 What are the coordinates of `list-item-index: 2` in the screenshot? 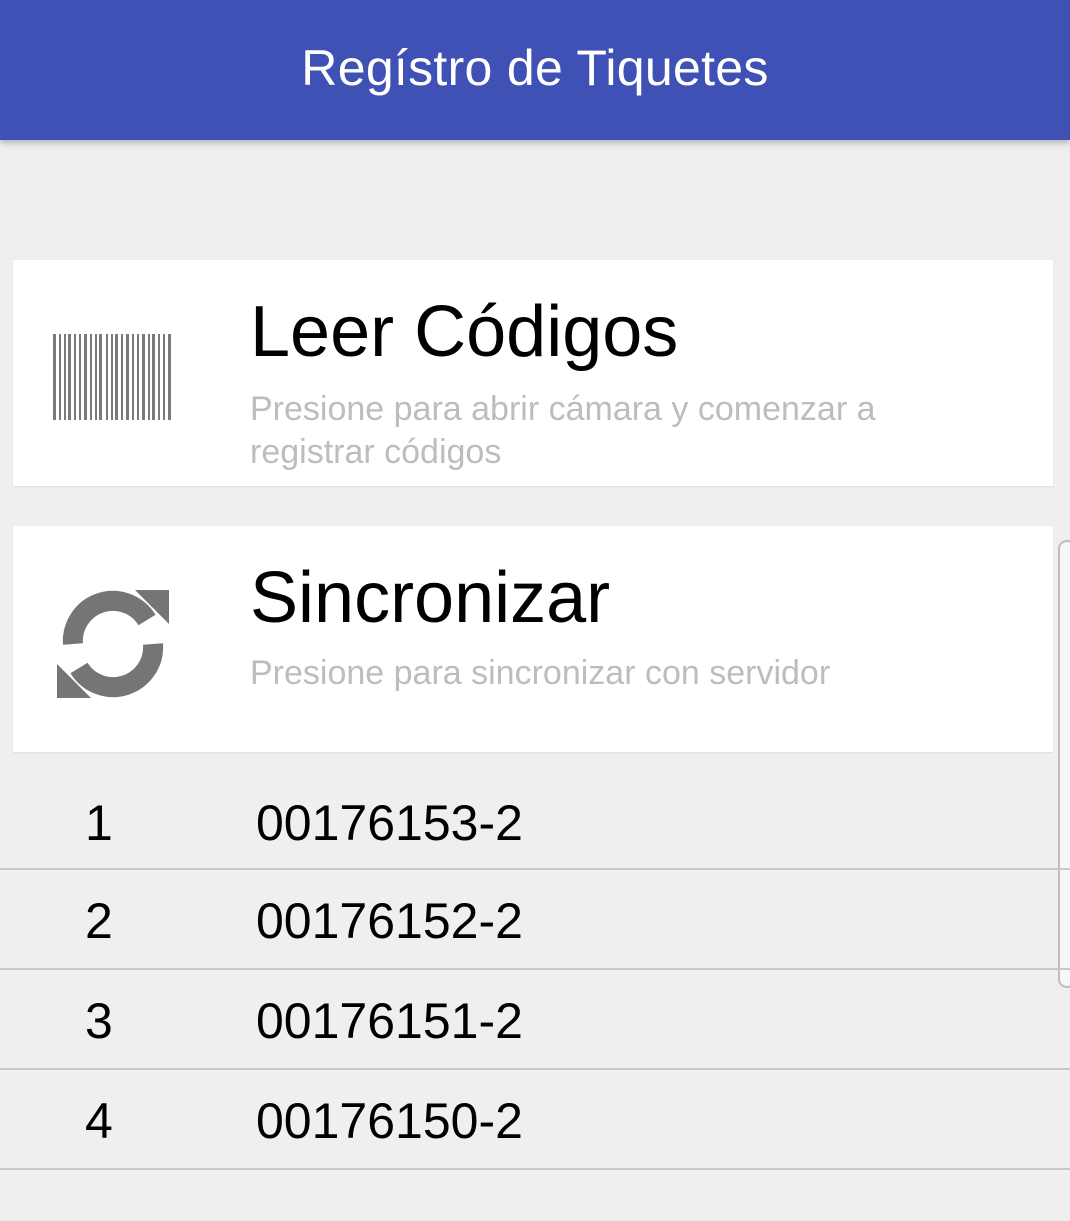 It's located at (99, 921).